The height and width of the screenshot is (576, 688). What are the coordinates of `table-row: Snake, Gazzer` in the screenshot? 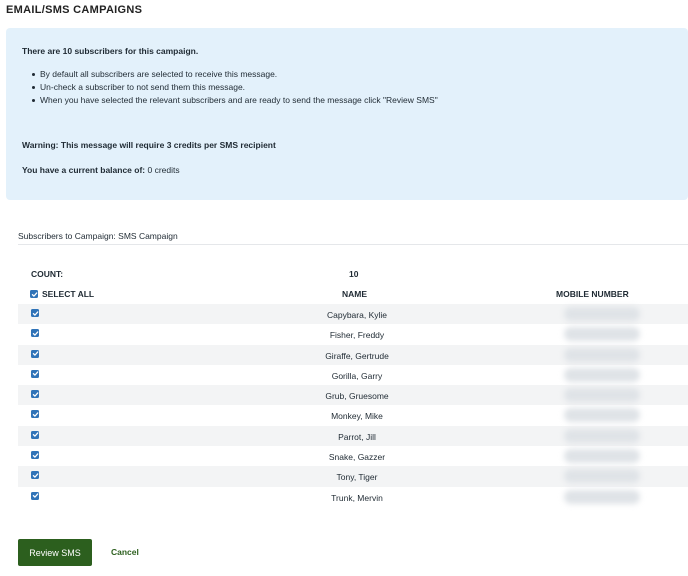 It's located at (353, 456).